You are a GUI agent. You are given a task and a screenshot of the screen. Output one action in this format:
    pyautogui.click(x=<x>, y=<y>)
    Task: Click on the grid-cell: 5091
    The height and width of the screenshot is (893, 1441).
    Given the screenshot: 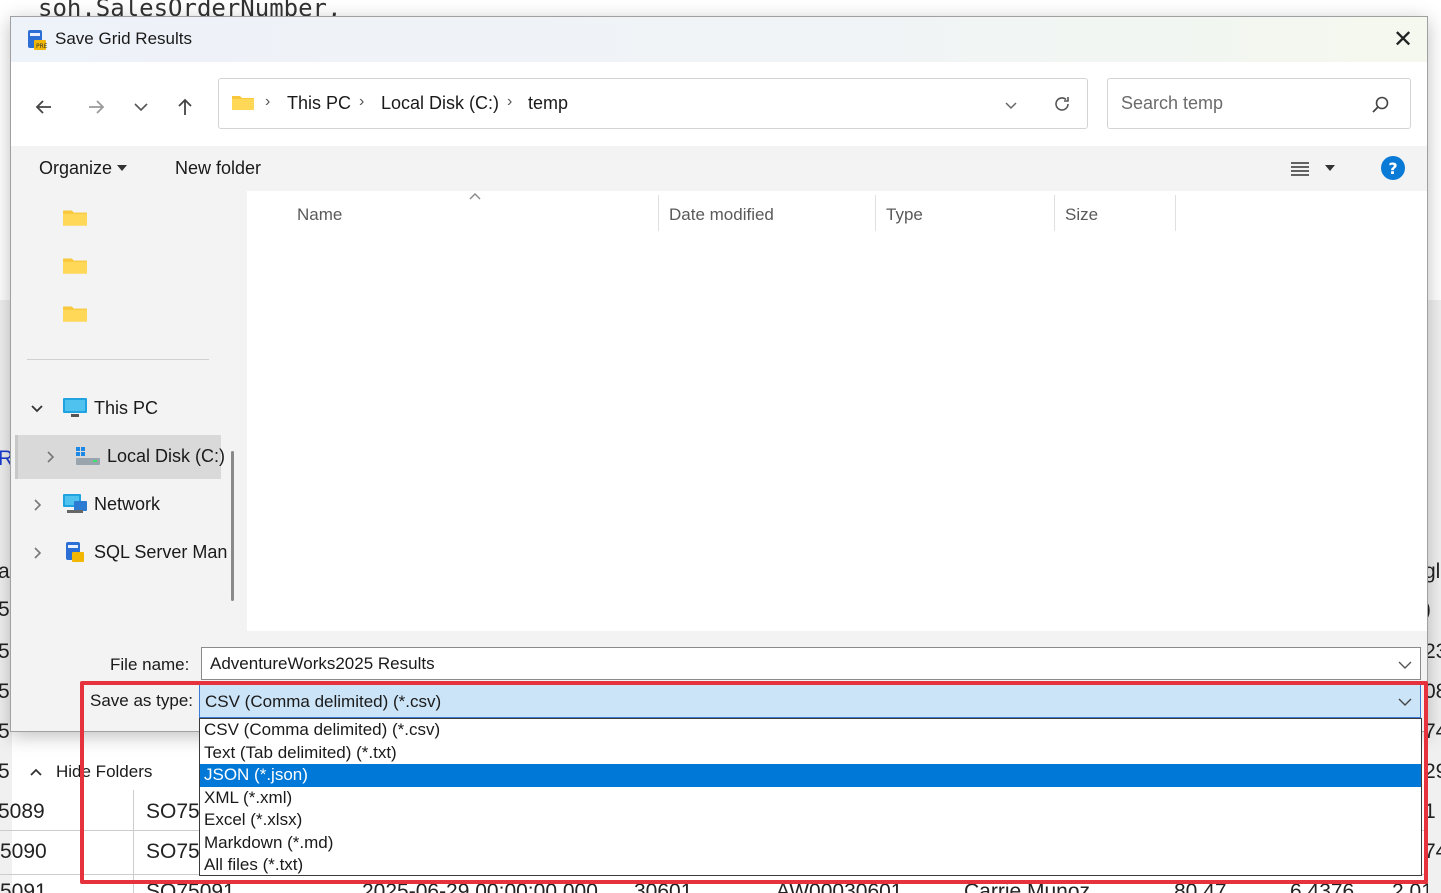 What is the action you would take?
    pyautogui.click(x=23, y=886)
    